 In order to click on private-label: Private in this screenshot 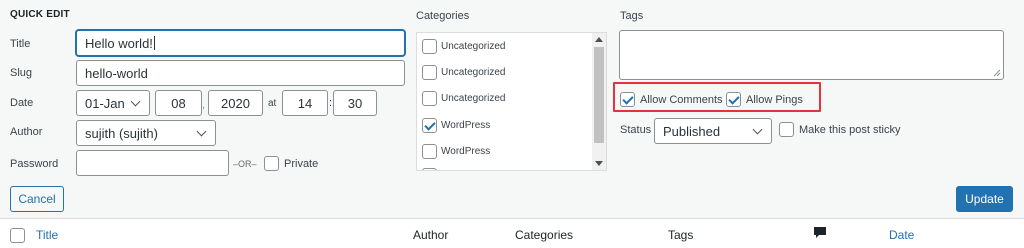, I will do `click(301, 163)`.